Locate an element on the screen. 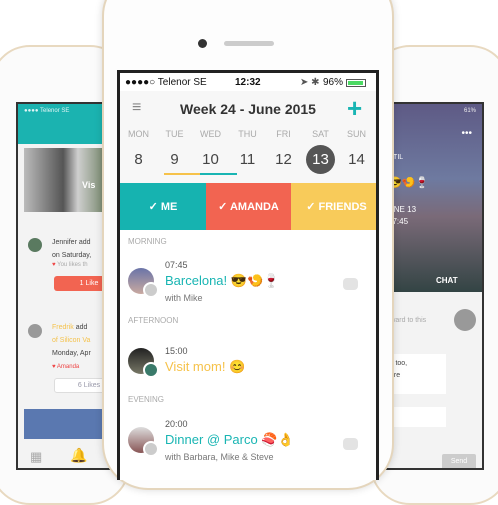  notifications-tab-icon: 🔔 is located at coordinates (78, 455).